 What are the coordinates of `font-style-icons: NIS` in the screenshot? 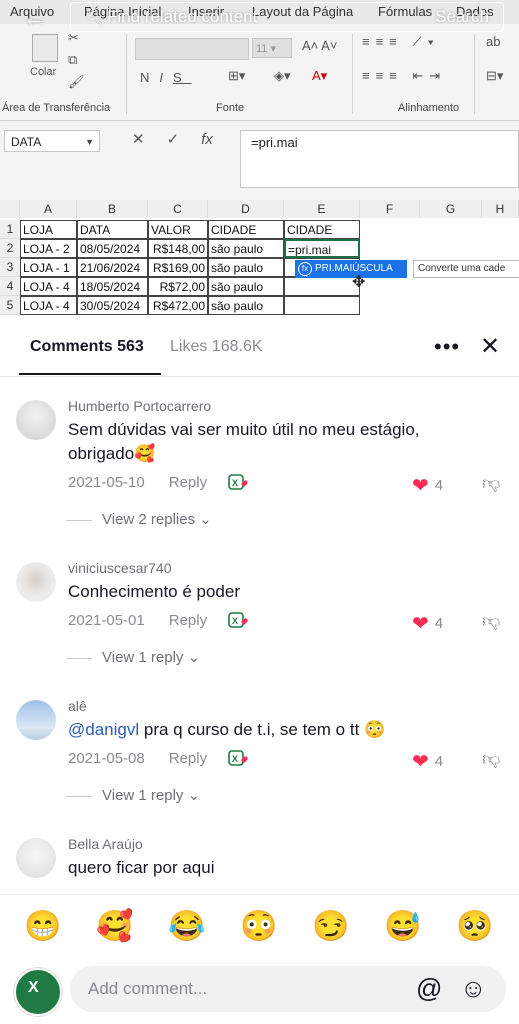 It's located at (166, 77).